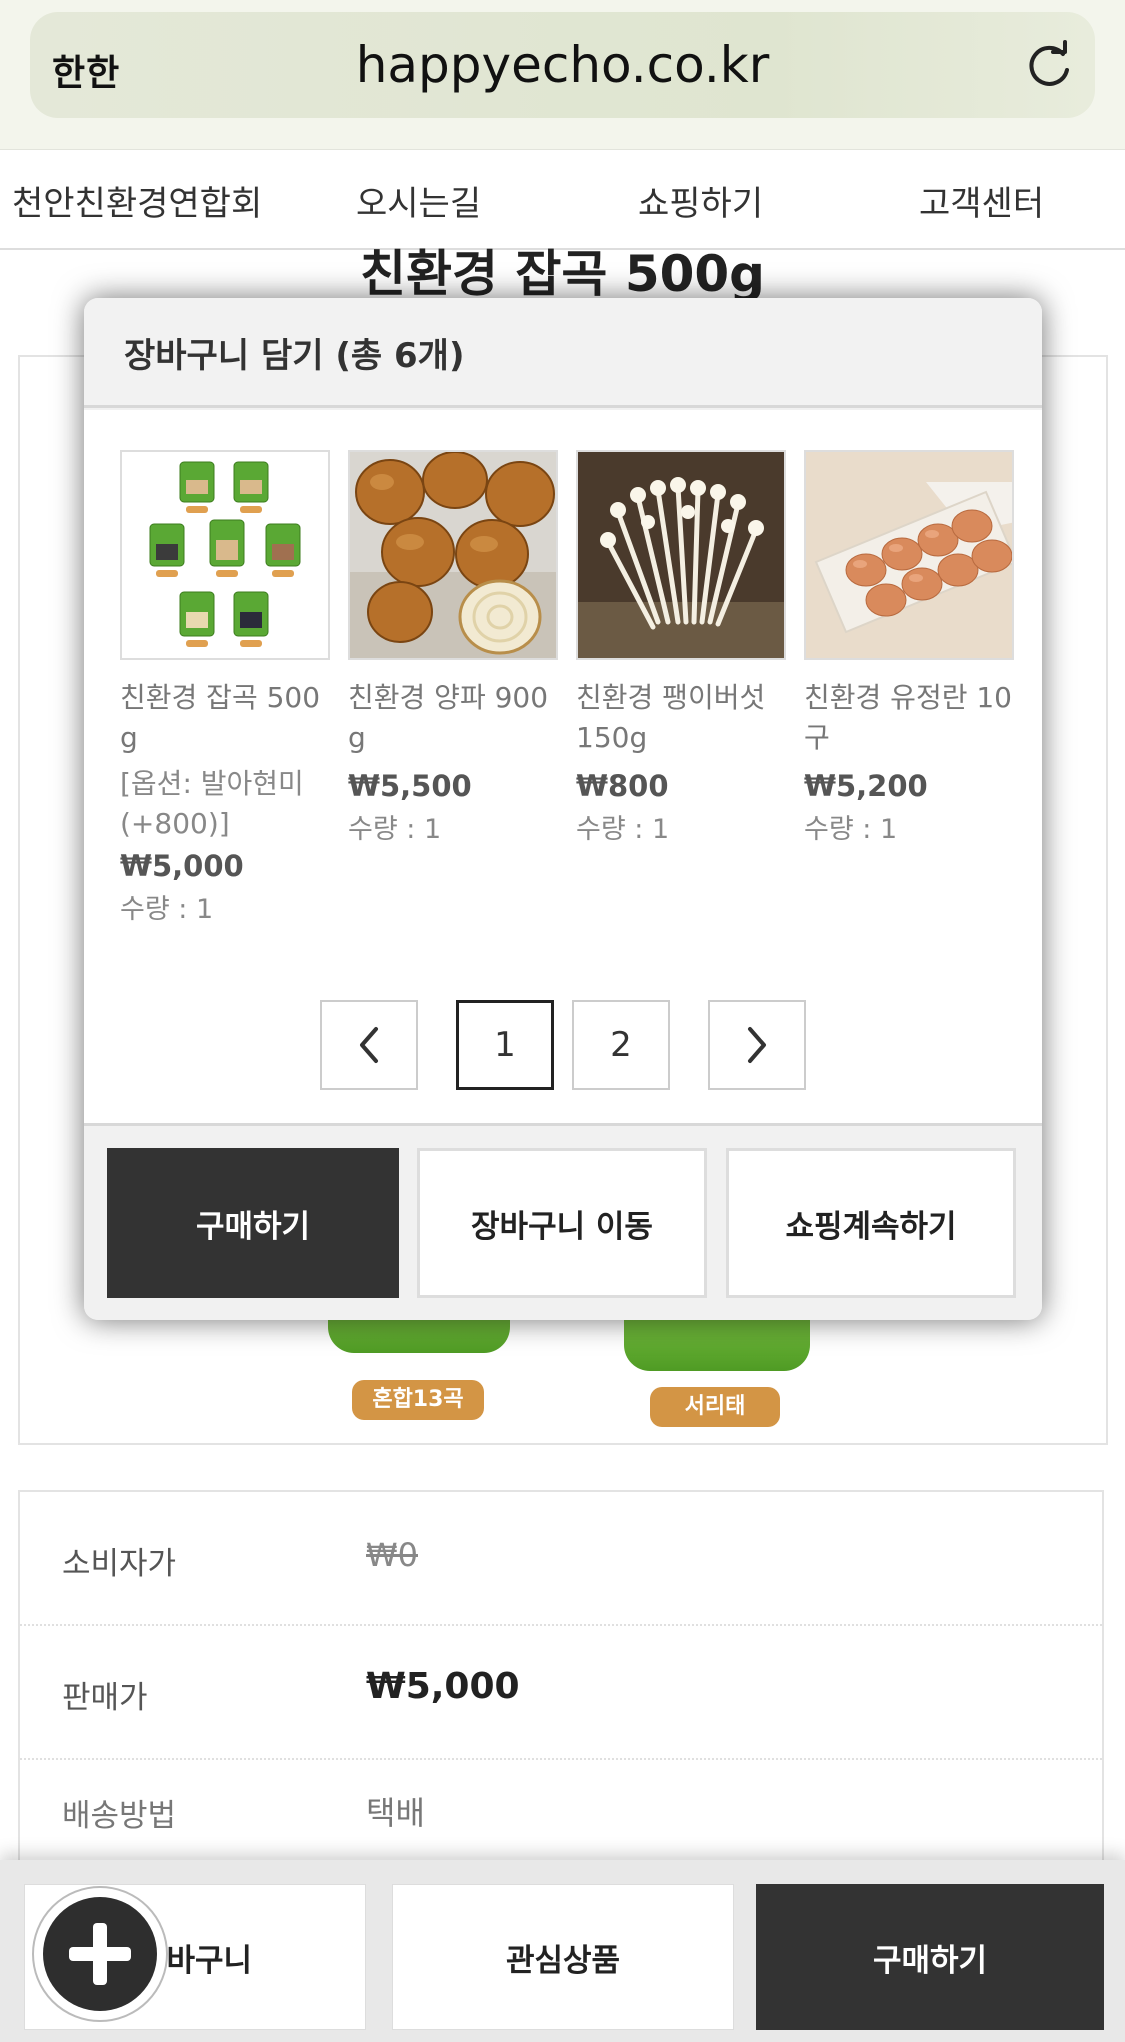  I want to click on cart-item-name: 친환경 유정란 10구, so click(909, 718).